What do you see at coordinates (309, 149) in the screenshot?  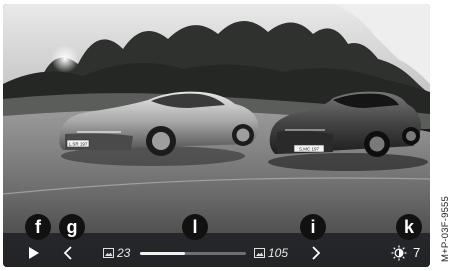 I see `right-plate: S.MC 197` at bounding box center [309, 149].